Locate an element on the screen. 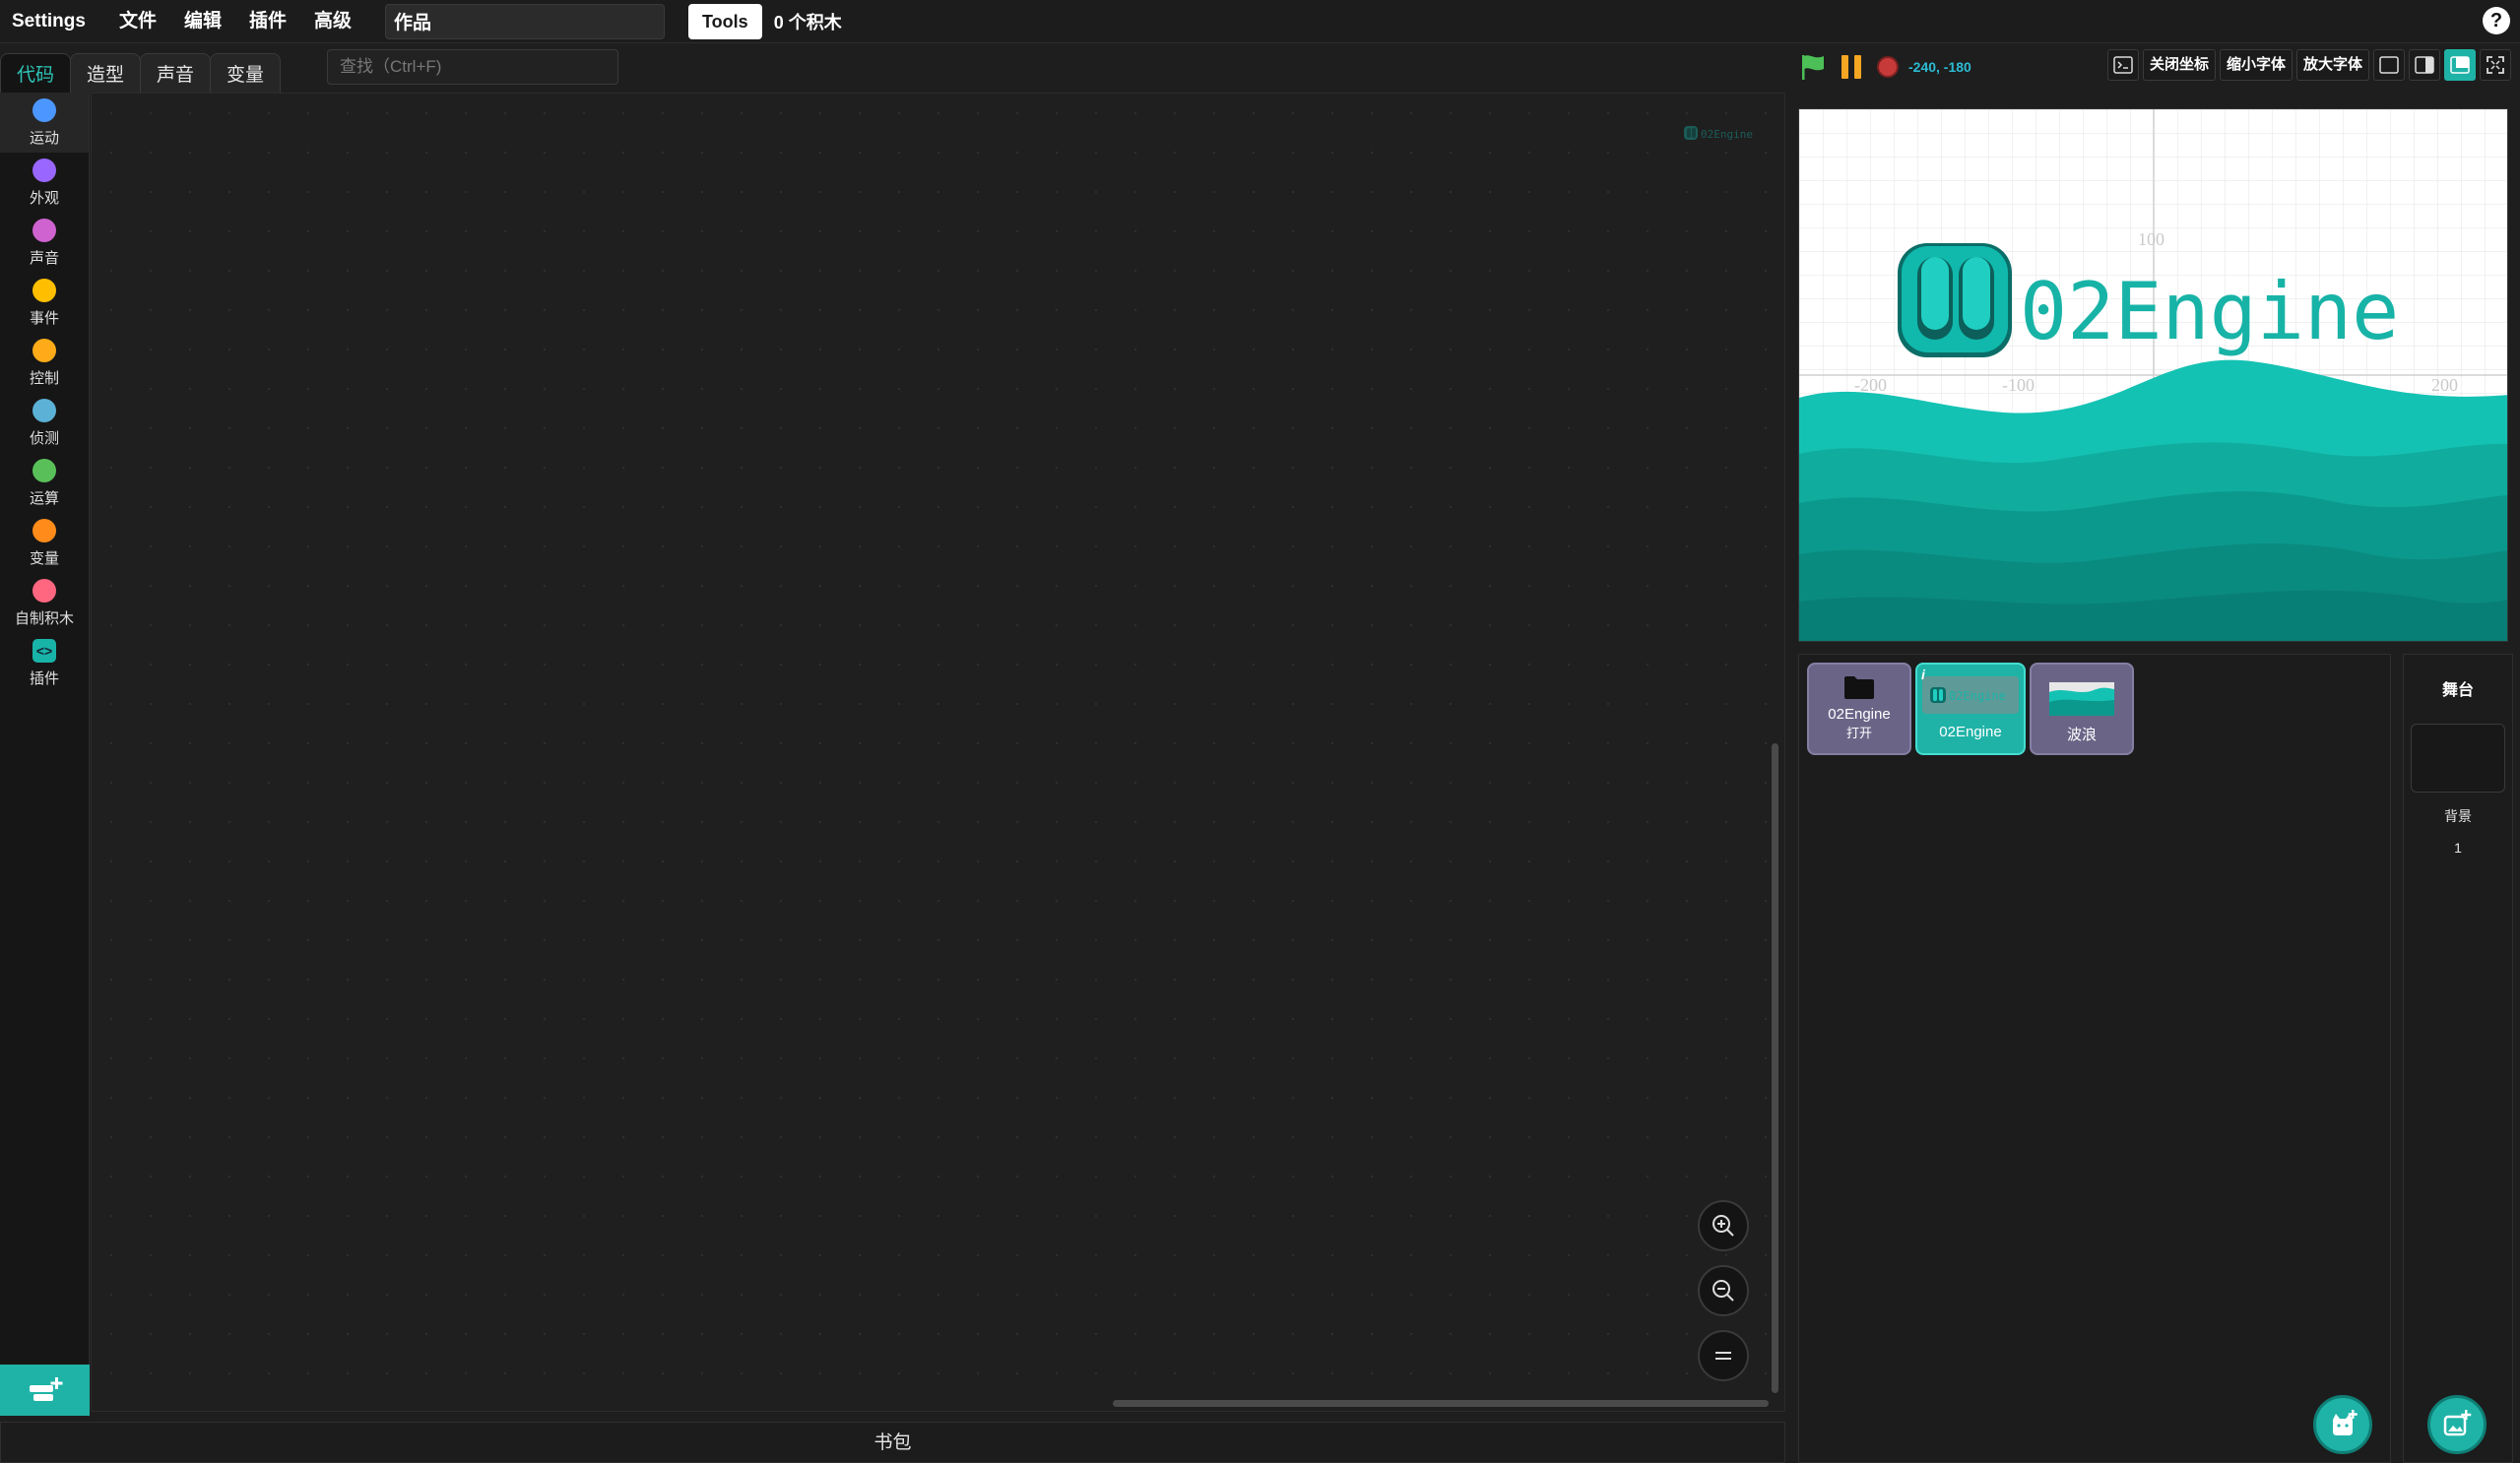 This screenshot has height=1463, width=2520. category-operators: 运算 is located at coordinates (44, 483).